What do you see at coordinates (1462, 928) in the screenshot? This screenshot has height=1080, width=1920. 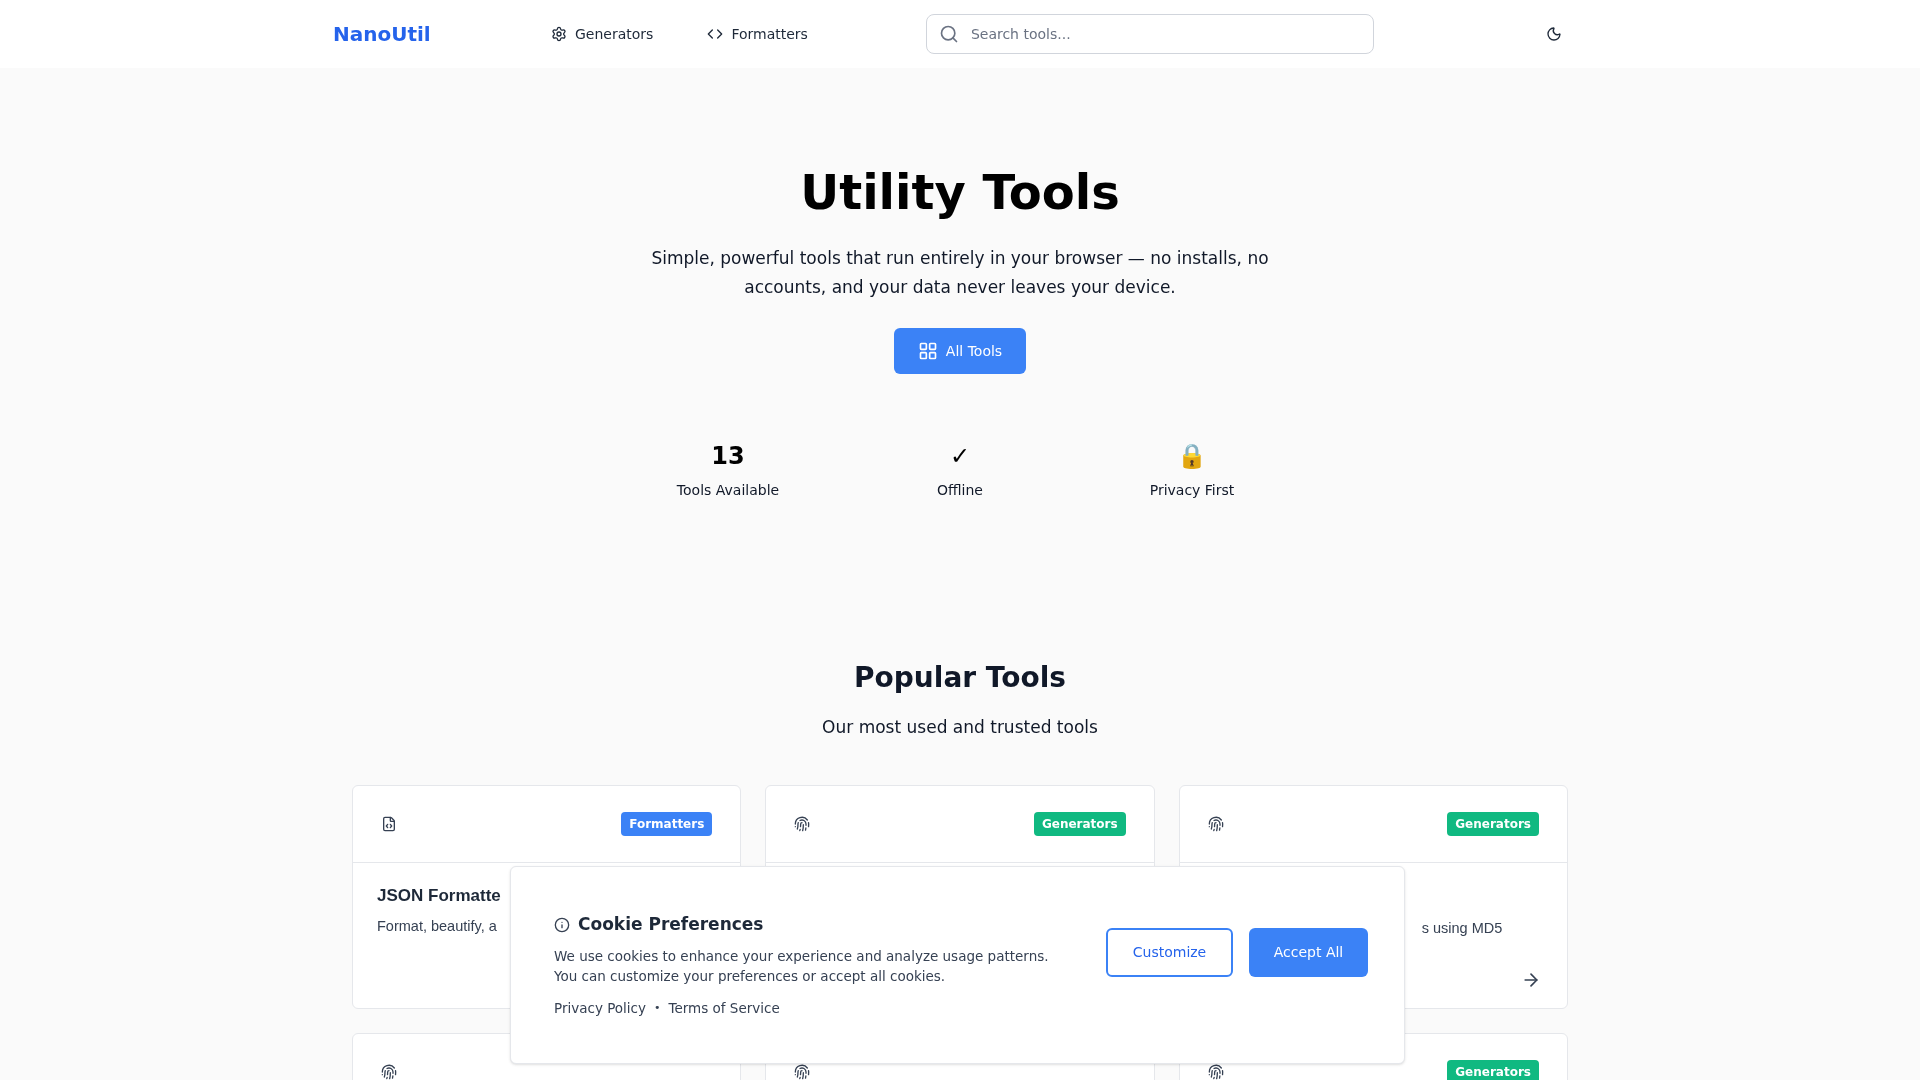 I see `card-description: s using MD5` at bounding box center [1462, 928].